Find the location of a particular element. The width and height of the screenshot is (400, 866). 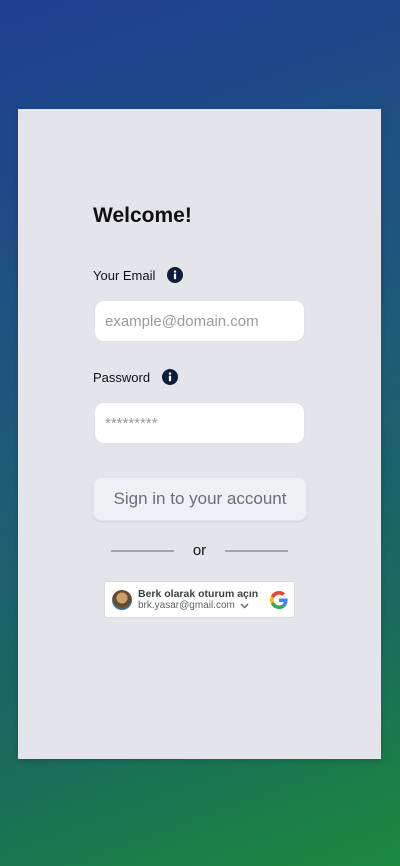

divider-line-left is located at coordinates (142, 550).